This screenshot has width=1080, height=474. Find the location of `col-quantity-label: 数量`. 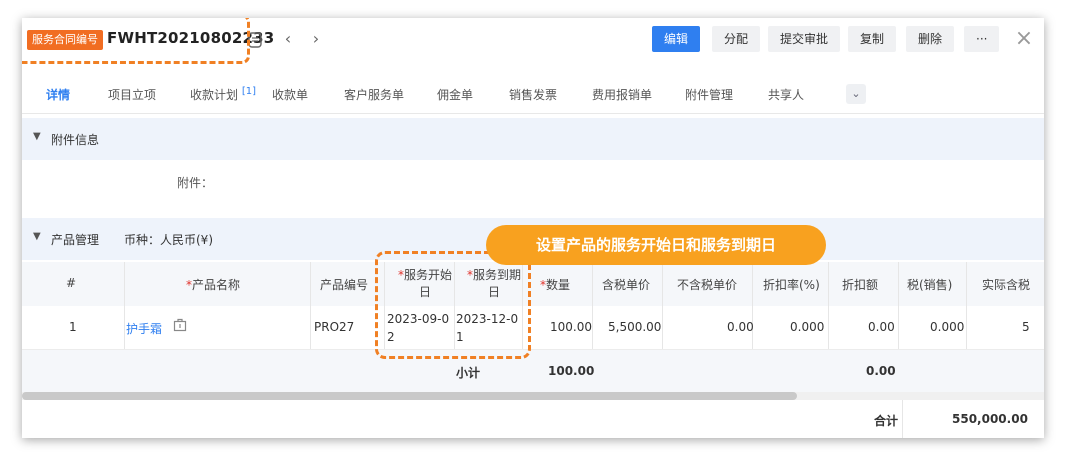

col-quantity-label: 数量 is located at coordinates (558, 285).